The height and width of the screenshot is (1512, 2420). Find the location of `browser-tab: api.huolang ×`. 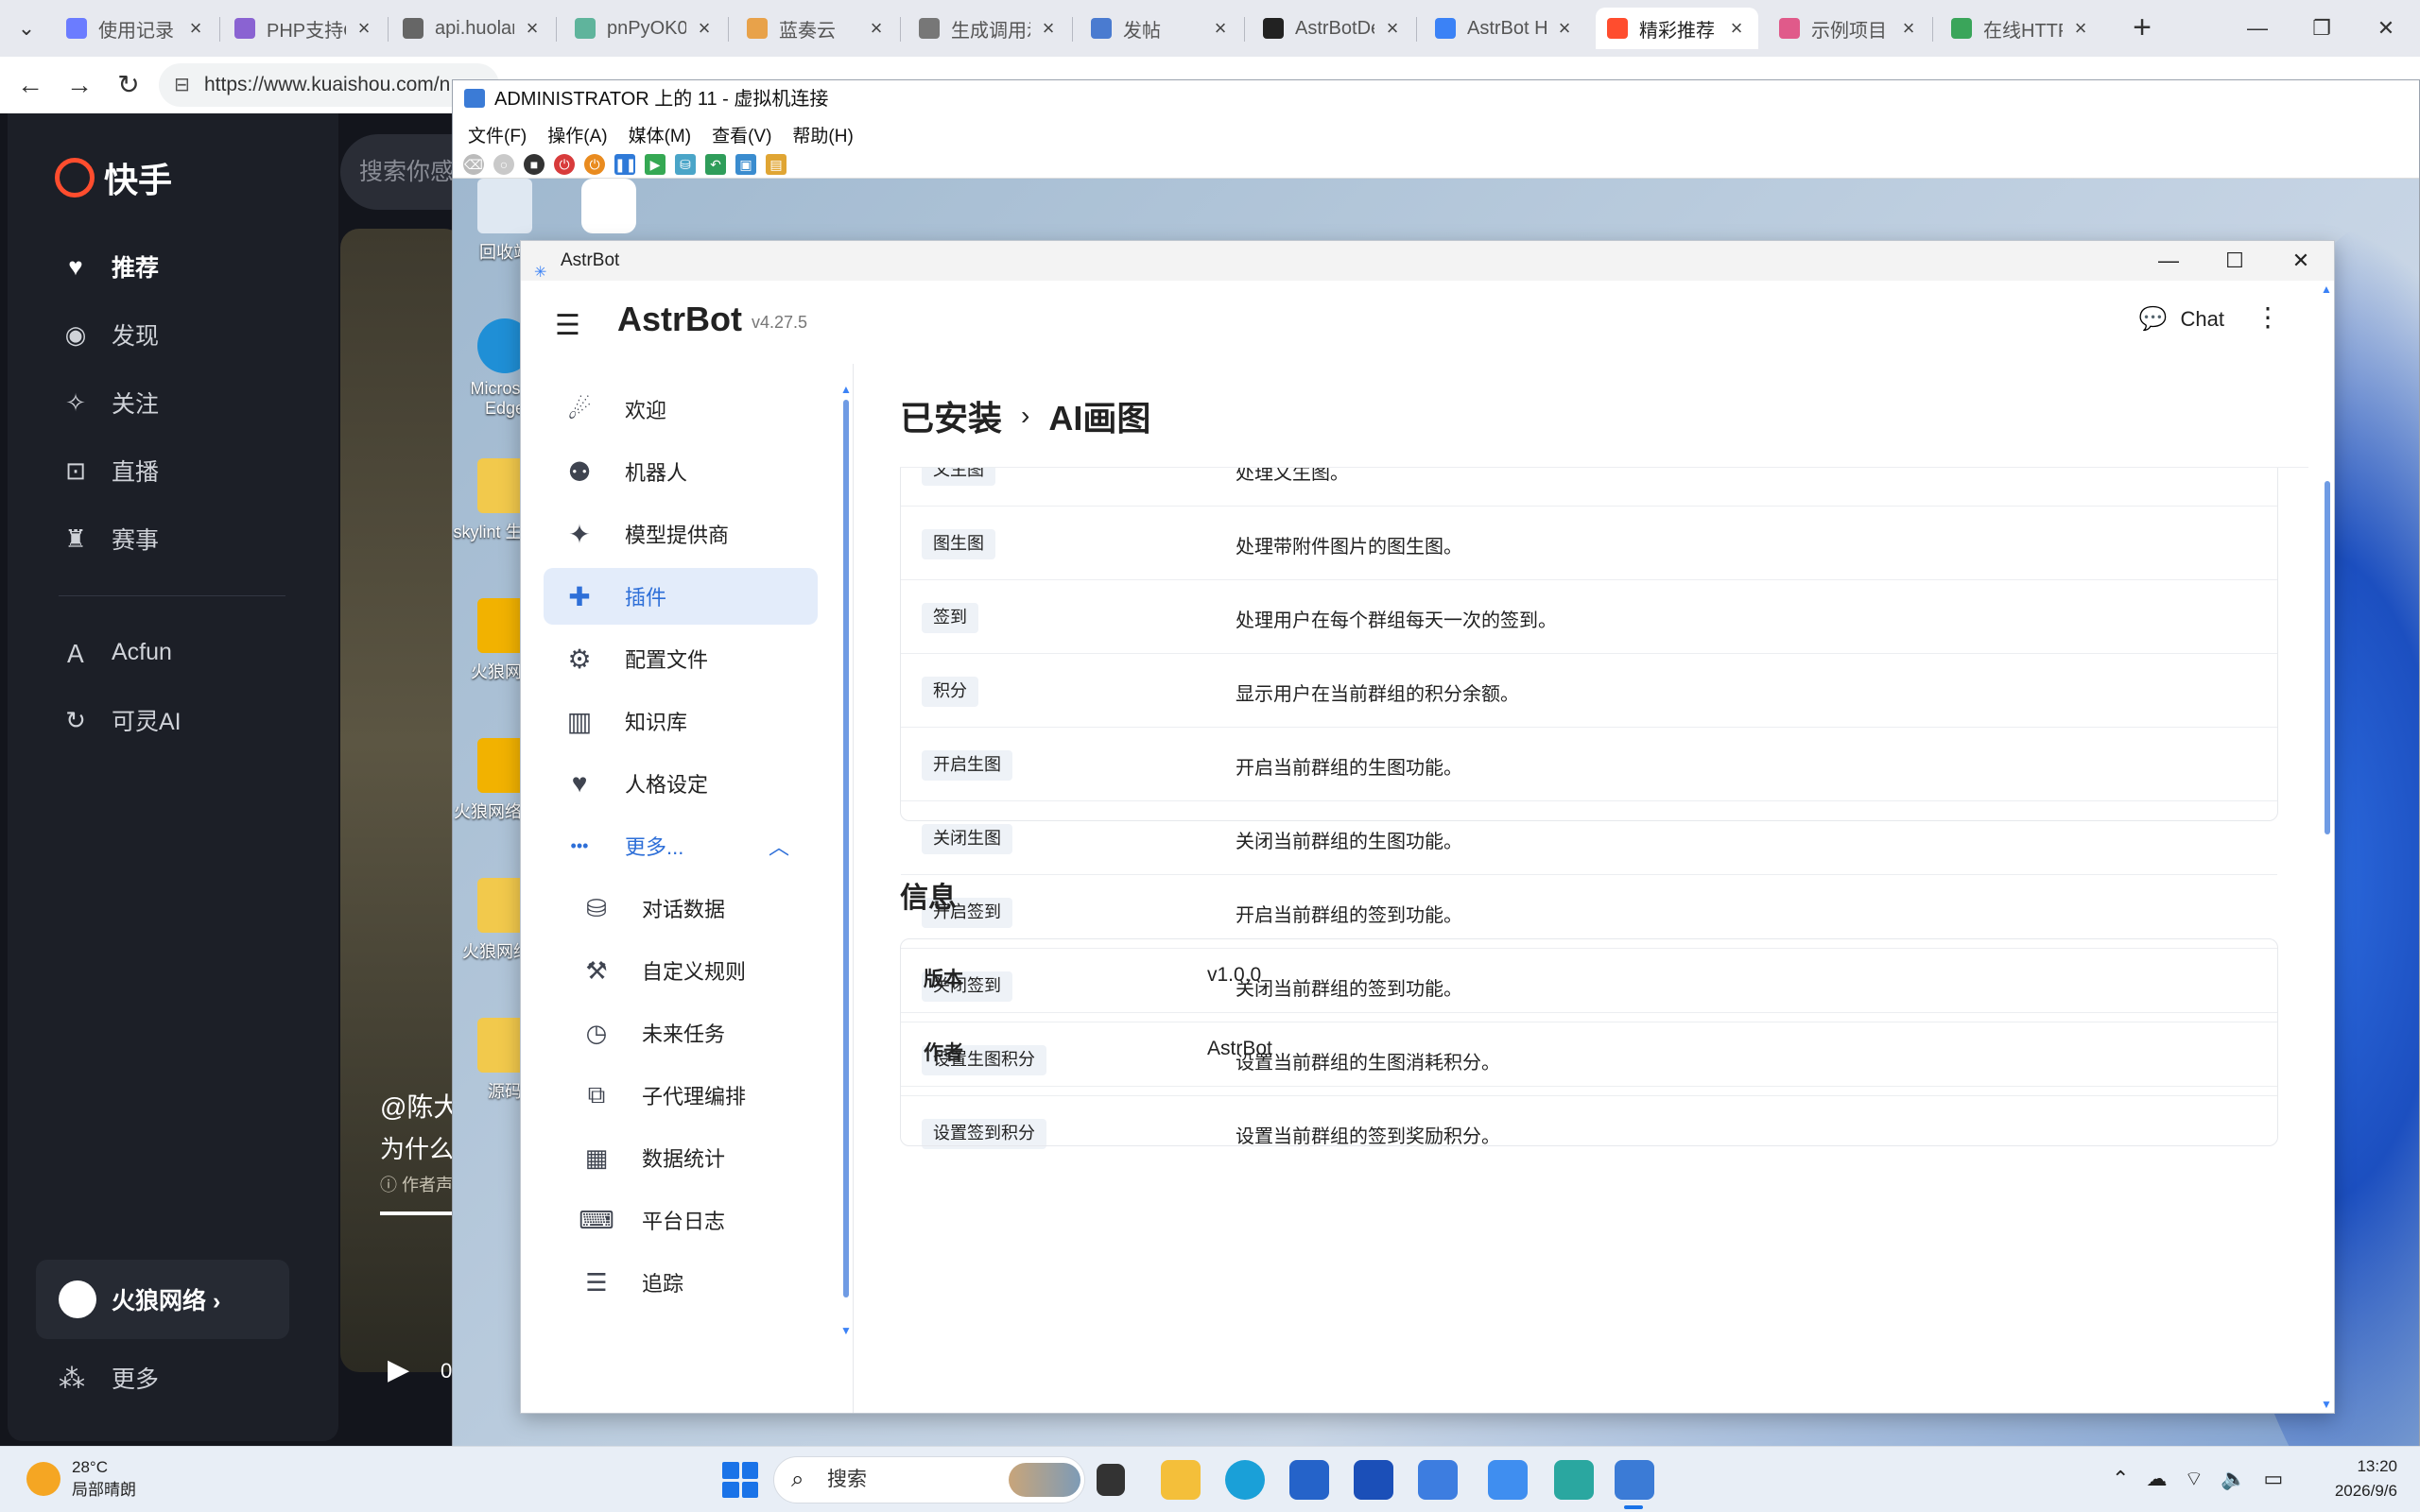

browser-tab: api.huolang × is located at coordinates (472, 28).